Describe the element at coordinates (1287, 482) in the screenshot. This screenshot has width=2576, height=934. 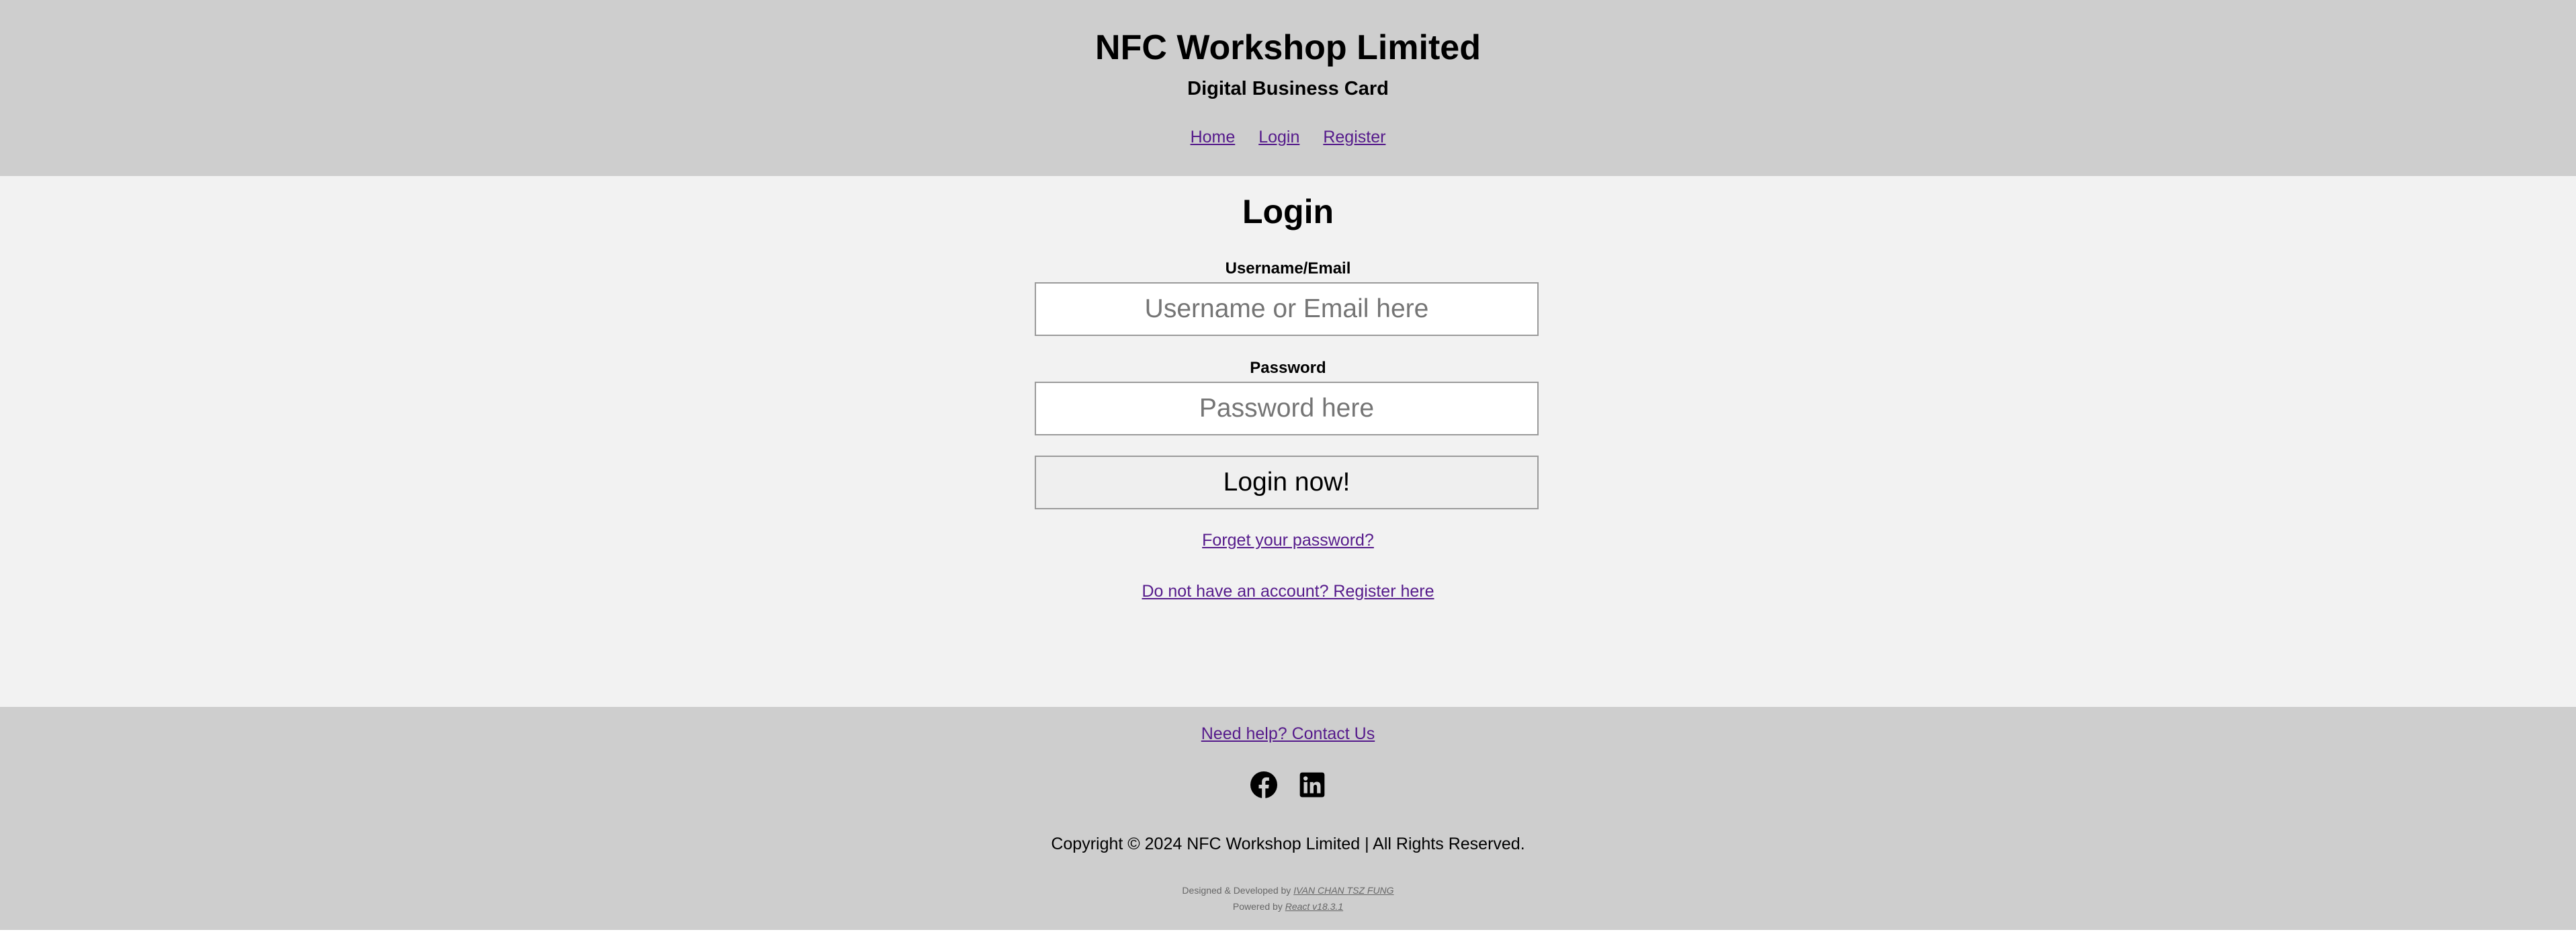
I see `login-button: Login now!` at that location.